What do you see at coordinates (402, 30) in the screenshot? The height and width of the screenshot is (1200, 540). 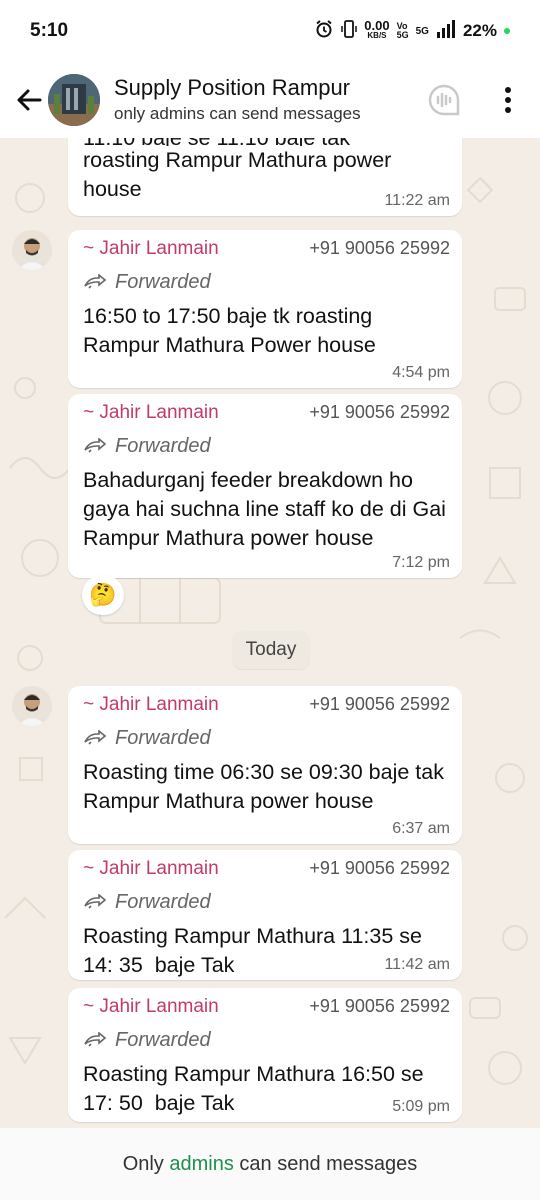 I see `volte-indicator: Vo 5G` at bounding box center [402, 30].